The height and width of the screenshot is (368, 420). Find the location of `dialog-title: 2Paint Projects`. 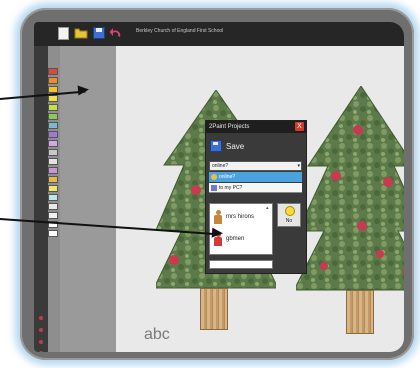

dialog-title: 2Paint Projects is located at coordinates (229, 127).